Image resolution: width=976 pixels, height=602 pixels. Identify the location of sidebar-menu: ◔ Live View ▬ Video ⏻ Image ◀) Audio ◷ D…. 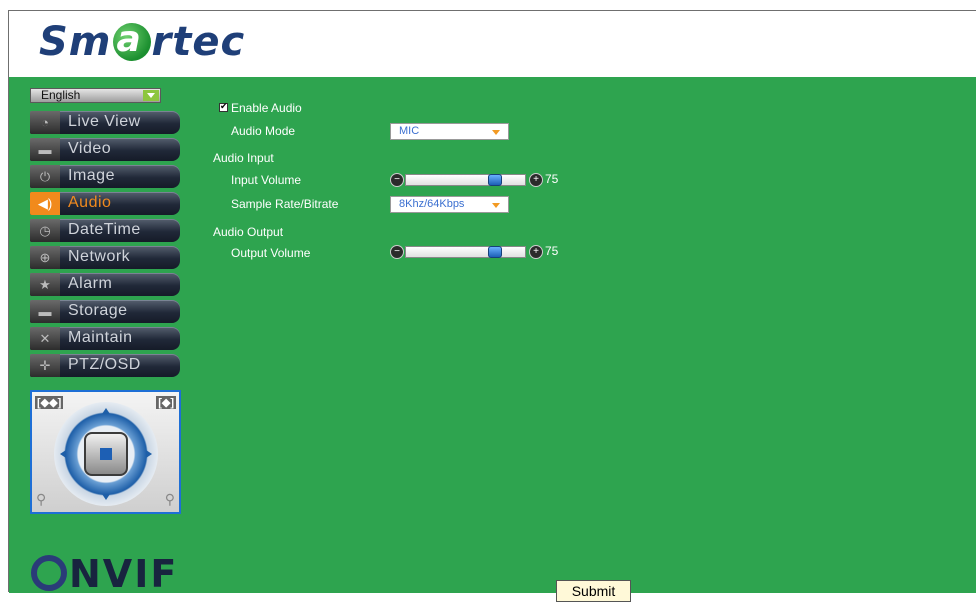
(105, 246).